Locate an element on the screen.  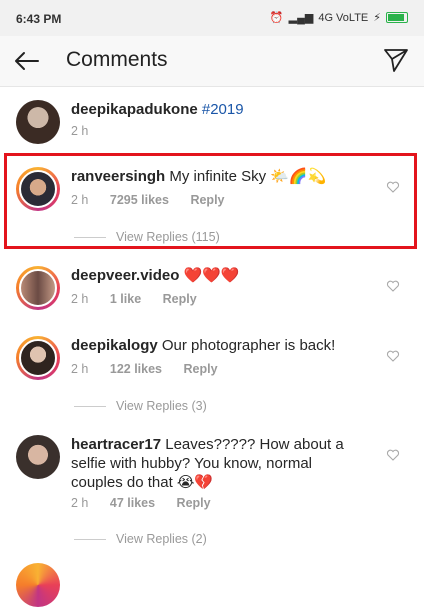
signal-icon: ▂▄▆ is located at coordinates (301, 18).